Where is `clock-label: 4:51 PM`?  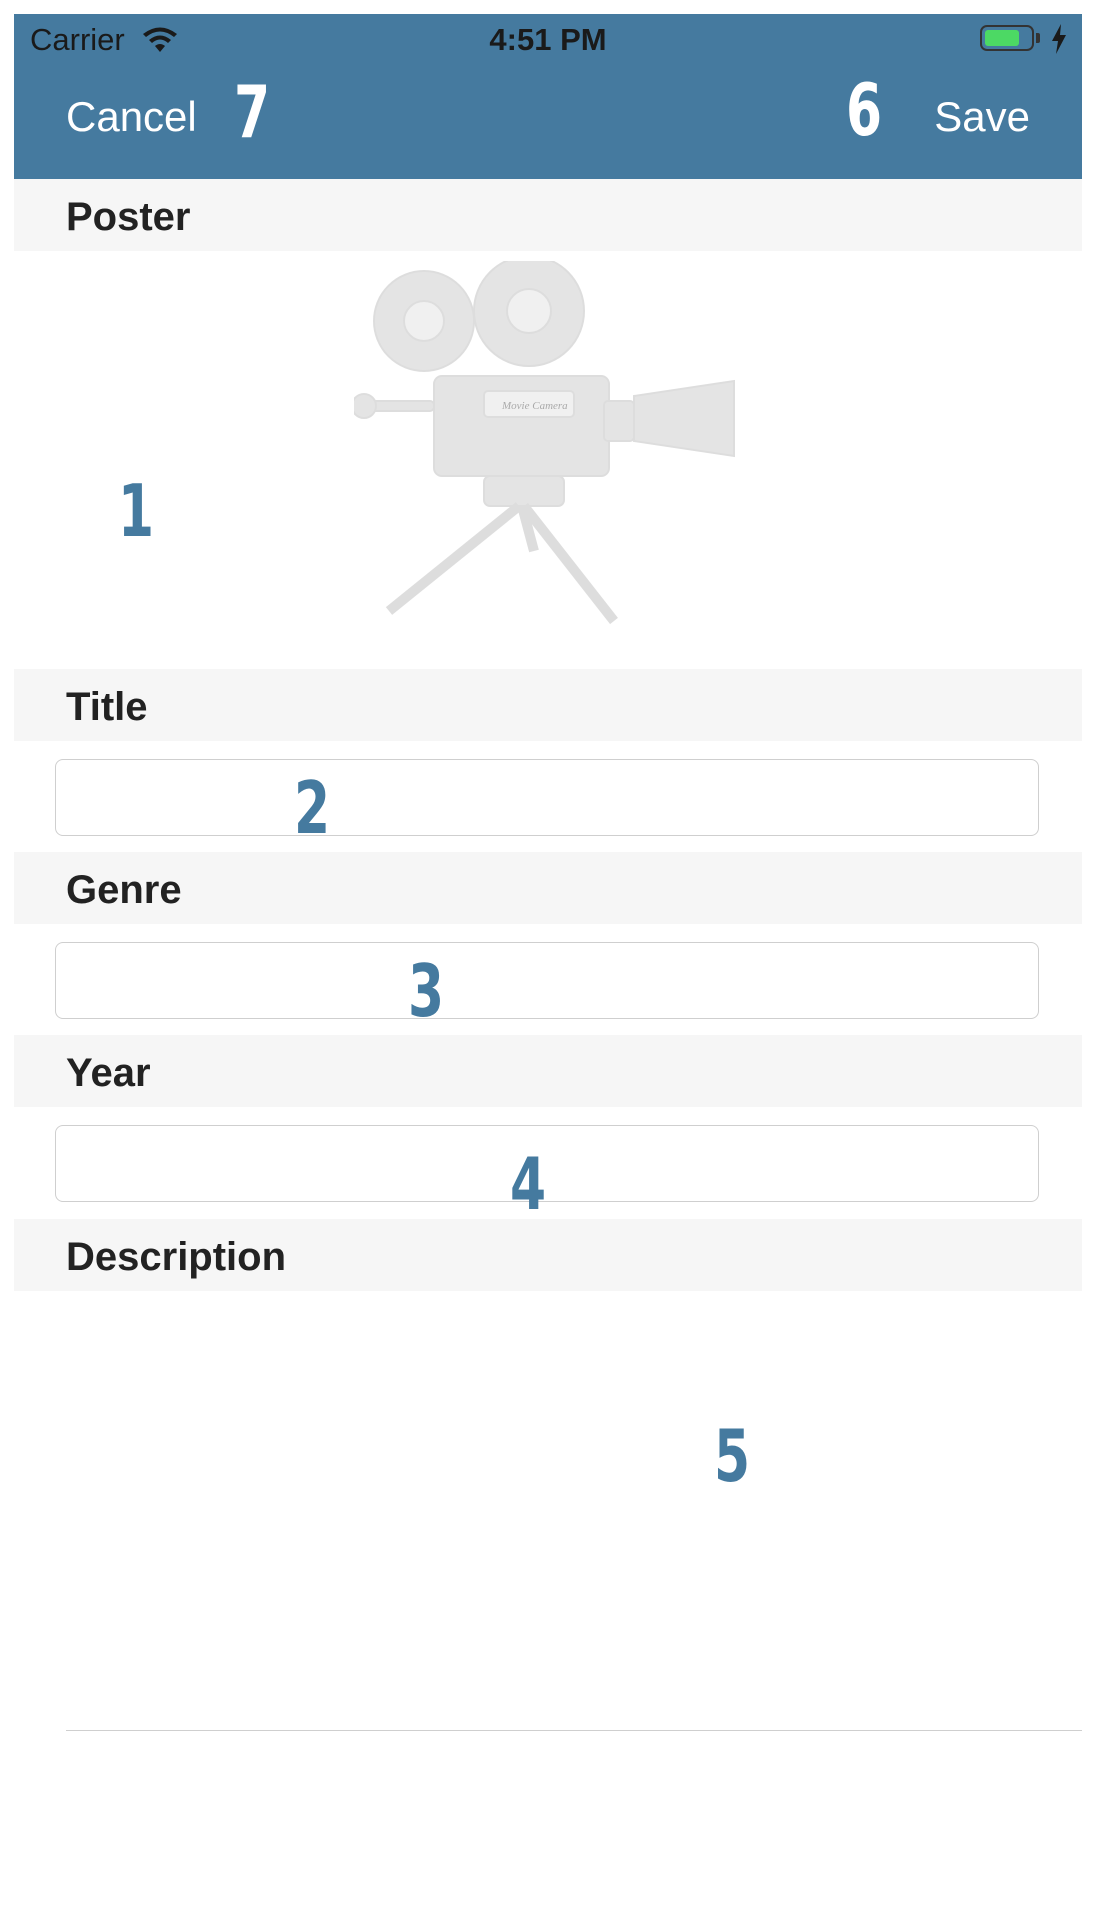
clock-label: 4:51 PM is located at coordinates (548, 39).